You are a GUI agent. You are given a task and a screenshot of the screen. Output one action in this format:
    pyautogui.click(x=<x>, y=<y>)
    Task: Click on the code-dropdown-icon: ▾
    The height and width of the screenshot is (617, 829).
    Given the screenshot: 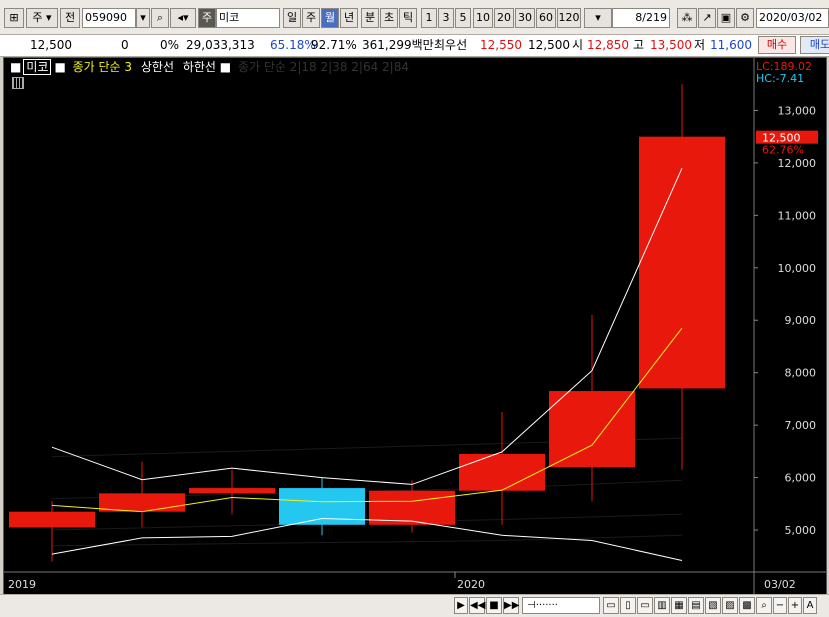 What is the action you would take?
    pyautogui.click(x=143, y=18)
    